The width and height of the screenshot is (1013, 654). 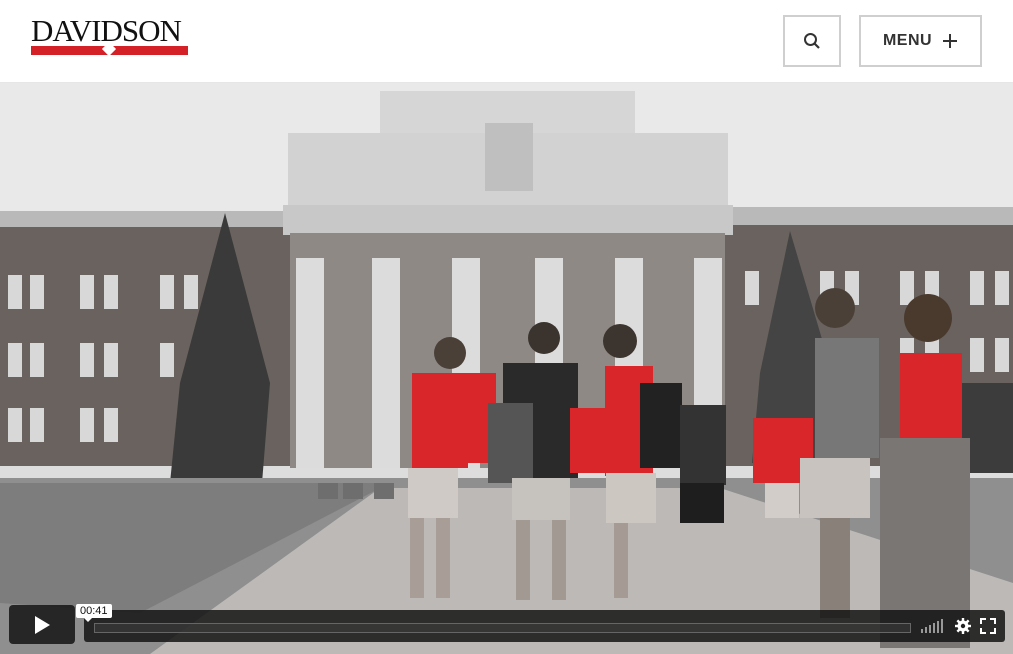 I want to click on play-icon, so click(x=42, y=624).